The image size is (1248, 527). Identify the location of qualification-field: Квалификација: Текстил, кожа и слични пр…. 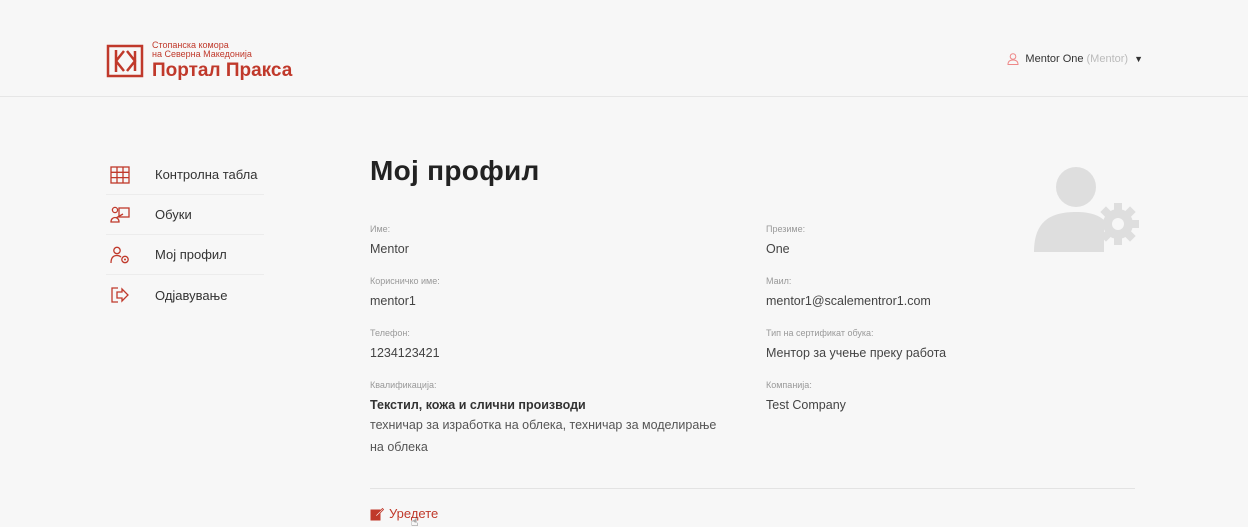
(565, 418).